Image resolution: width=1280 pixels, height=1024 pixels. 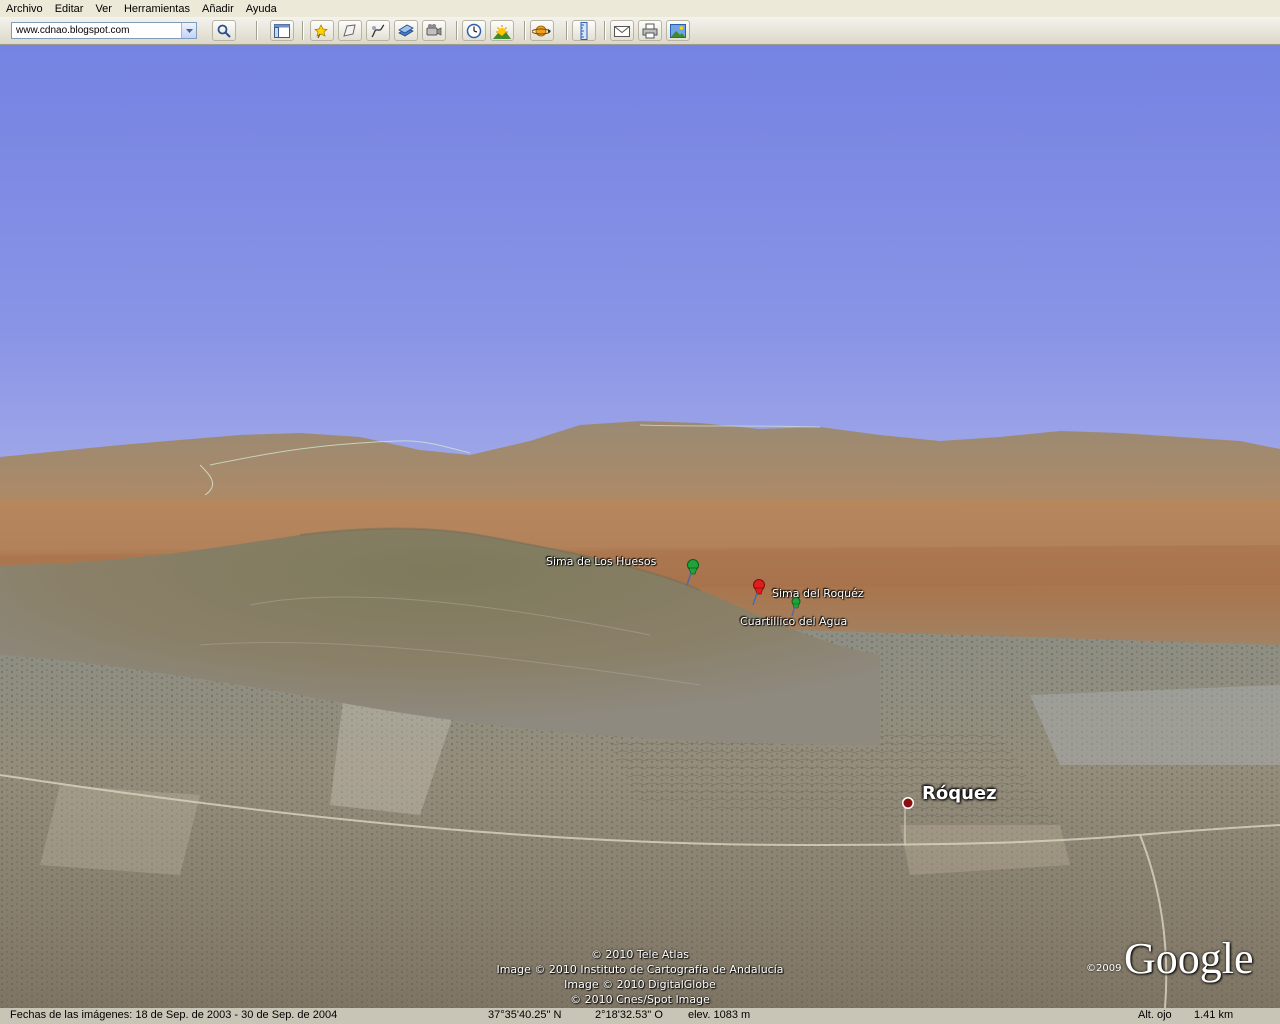 What do you see at coordinates (601, 561) in the screenshot?
I see `placemark-label: Sima de Los Huesos` at bounding box center [601, 561].